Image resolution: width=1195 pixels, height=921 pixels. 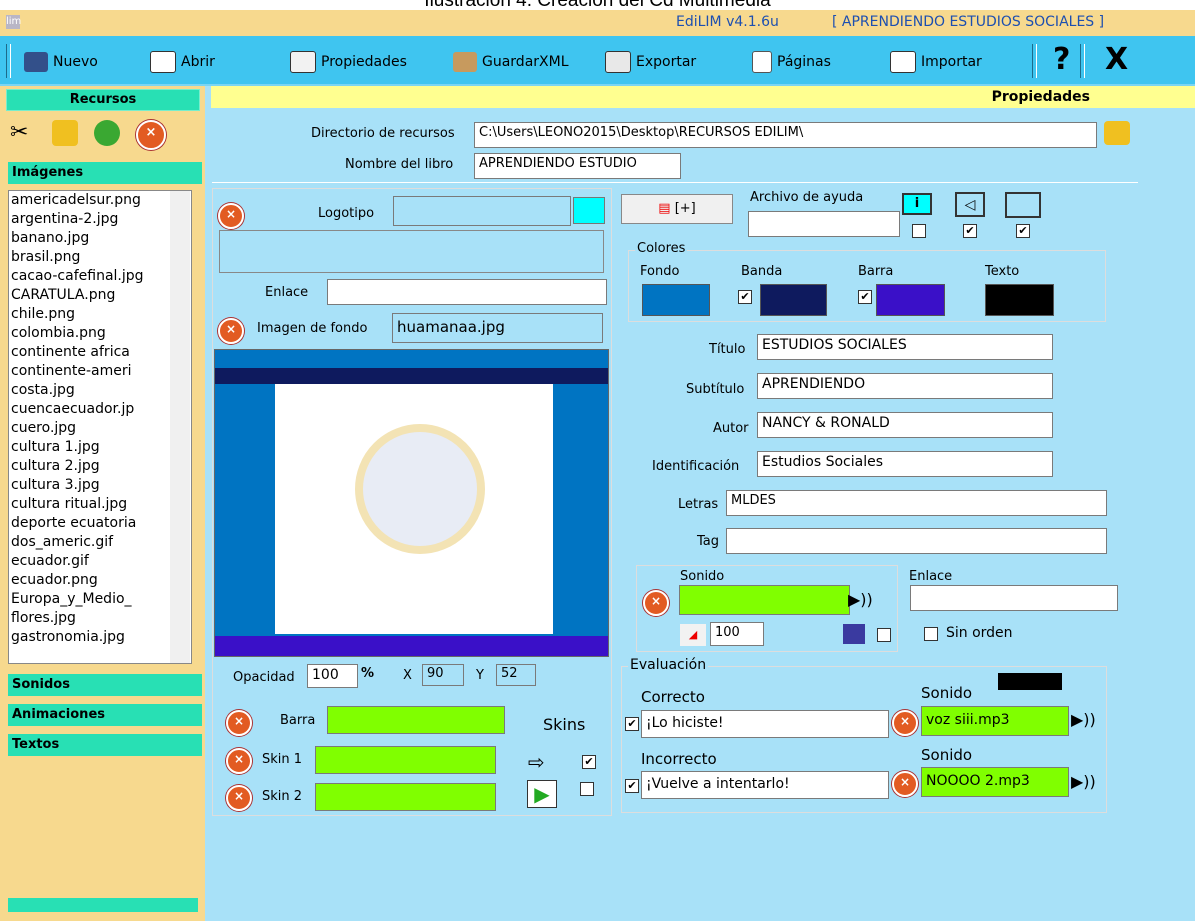 What do you see at coordinates (231, 216) in the screenshot?
I see `logo-delete-button: ×` at bounding box center [231, 216].